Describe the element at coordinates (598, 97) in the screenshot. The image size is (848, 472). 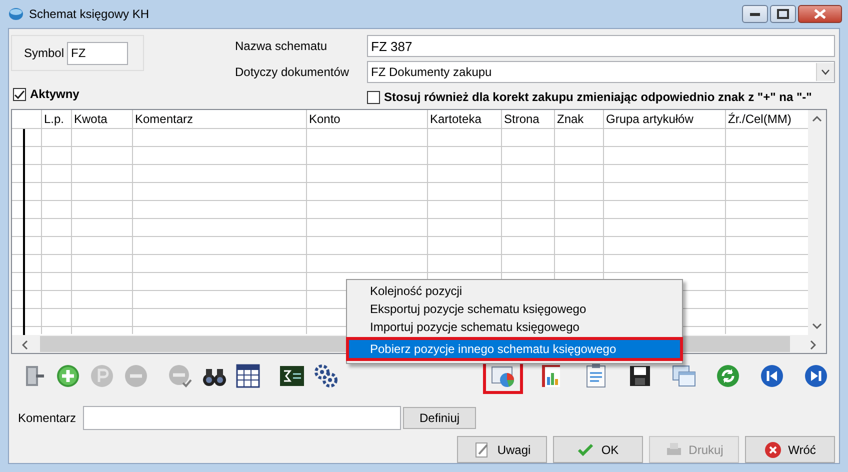
I see `checkbox-label: Stosuj również dla korekt zakupu zmieniając odpowiednio znak z "+" na "-"` at that location.